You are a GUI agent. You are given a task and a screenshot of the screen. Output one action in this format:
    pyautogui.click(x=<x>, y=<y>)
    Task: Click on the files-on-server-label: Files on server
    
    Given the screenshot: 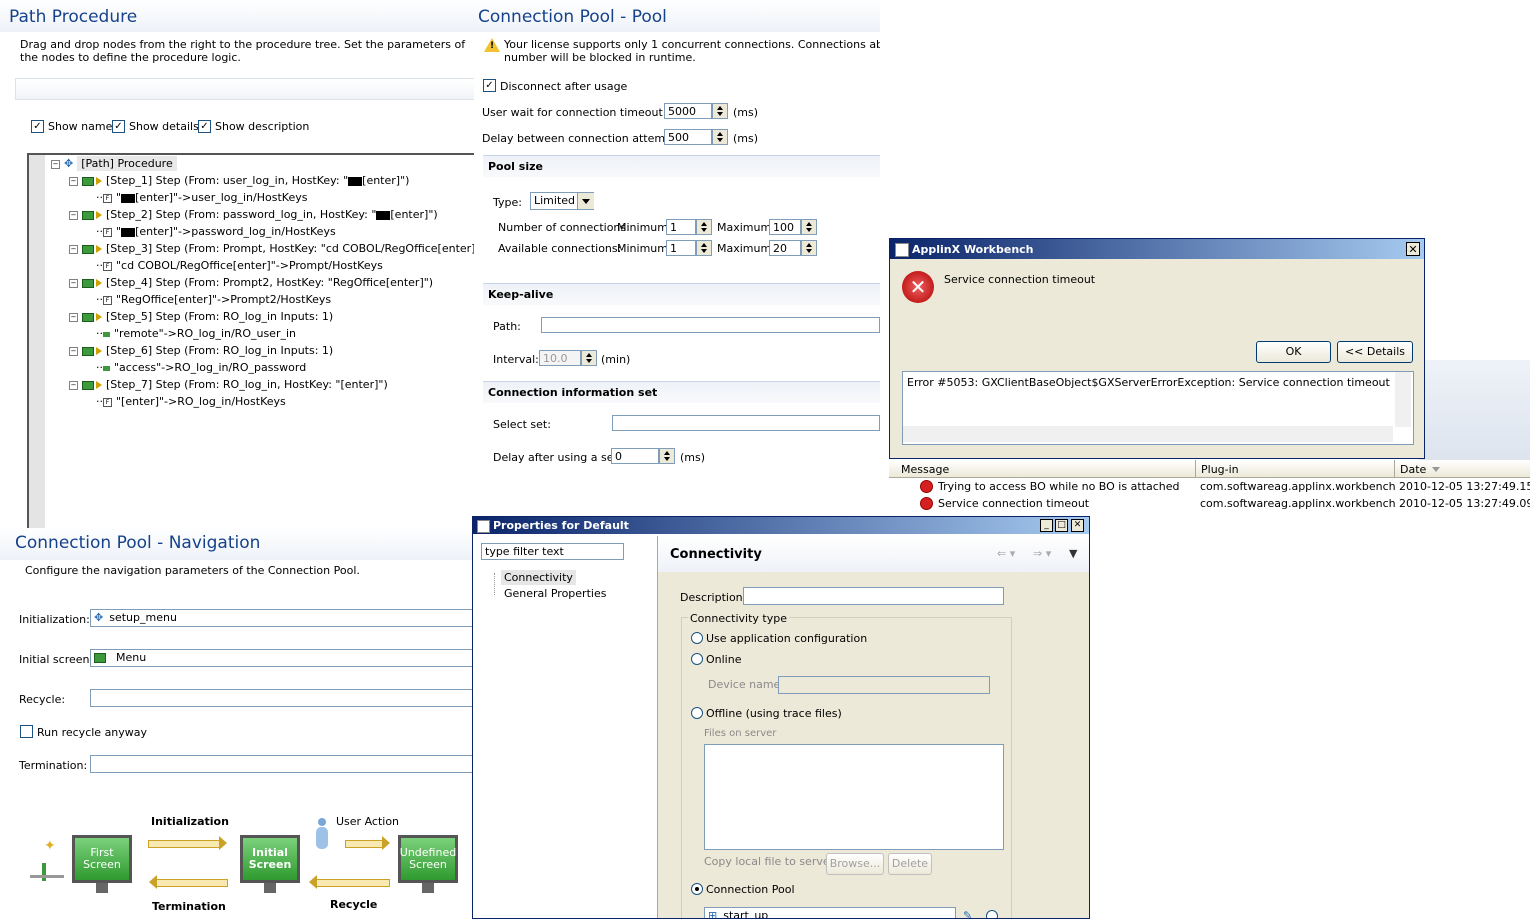 What is the action you would take?
    pyautogui.click(x=740, y=733)
    